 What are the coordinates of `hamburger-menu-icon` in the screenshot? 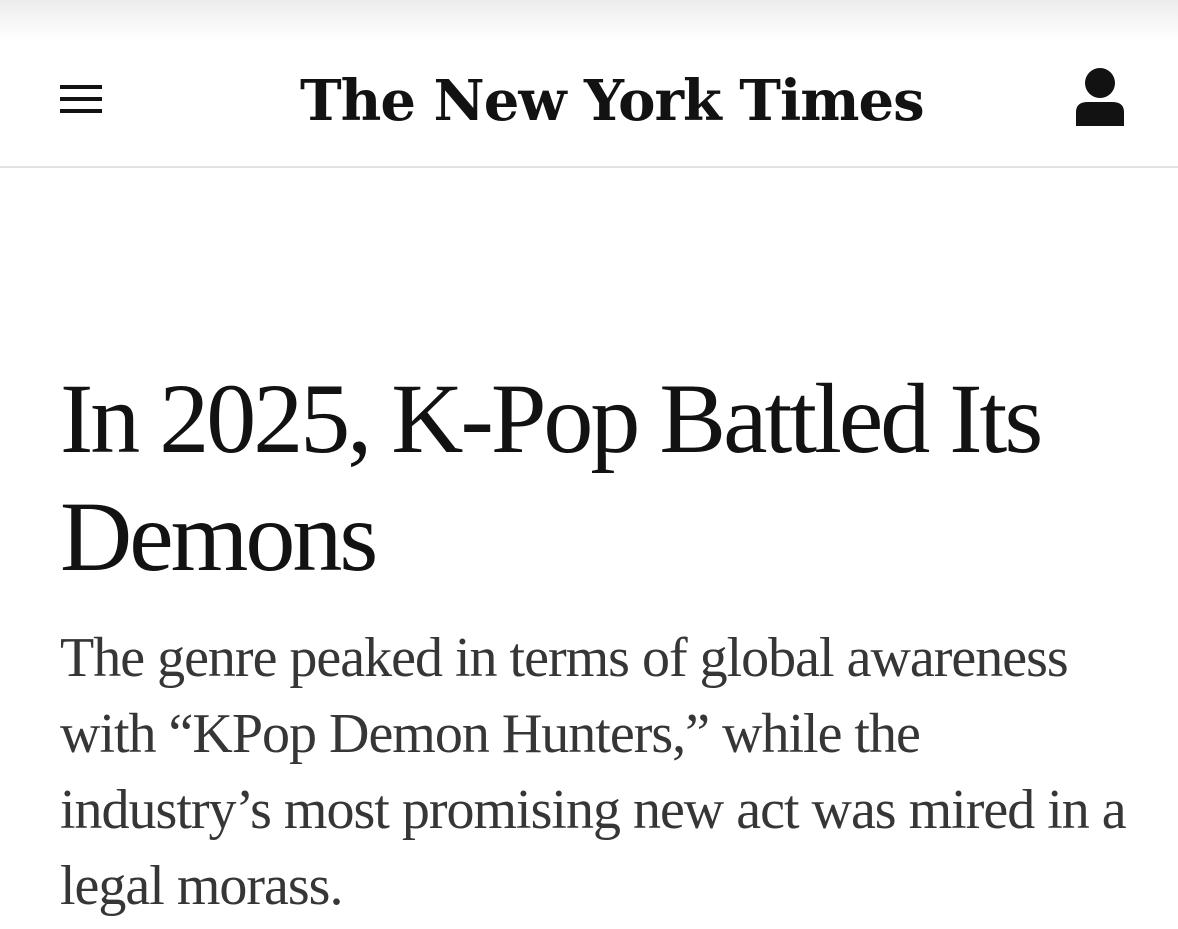 It's located at (81, 87).